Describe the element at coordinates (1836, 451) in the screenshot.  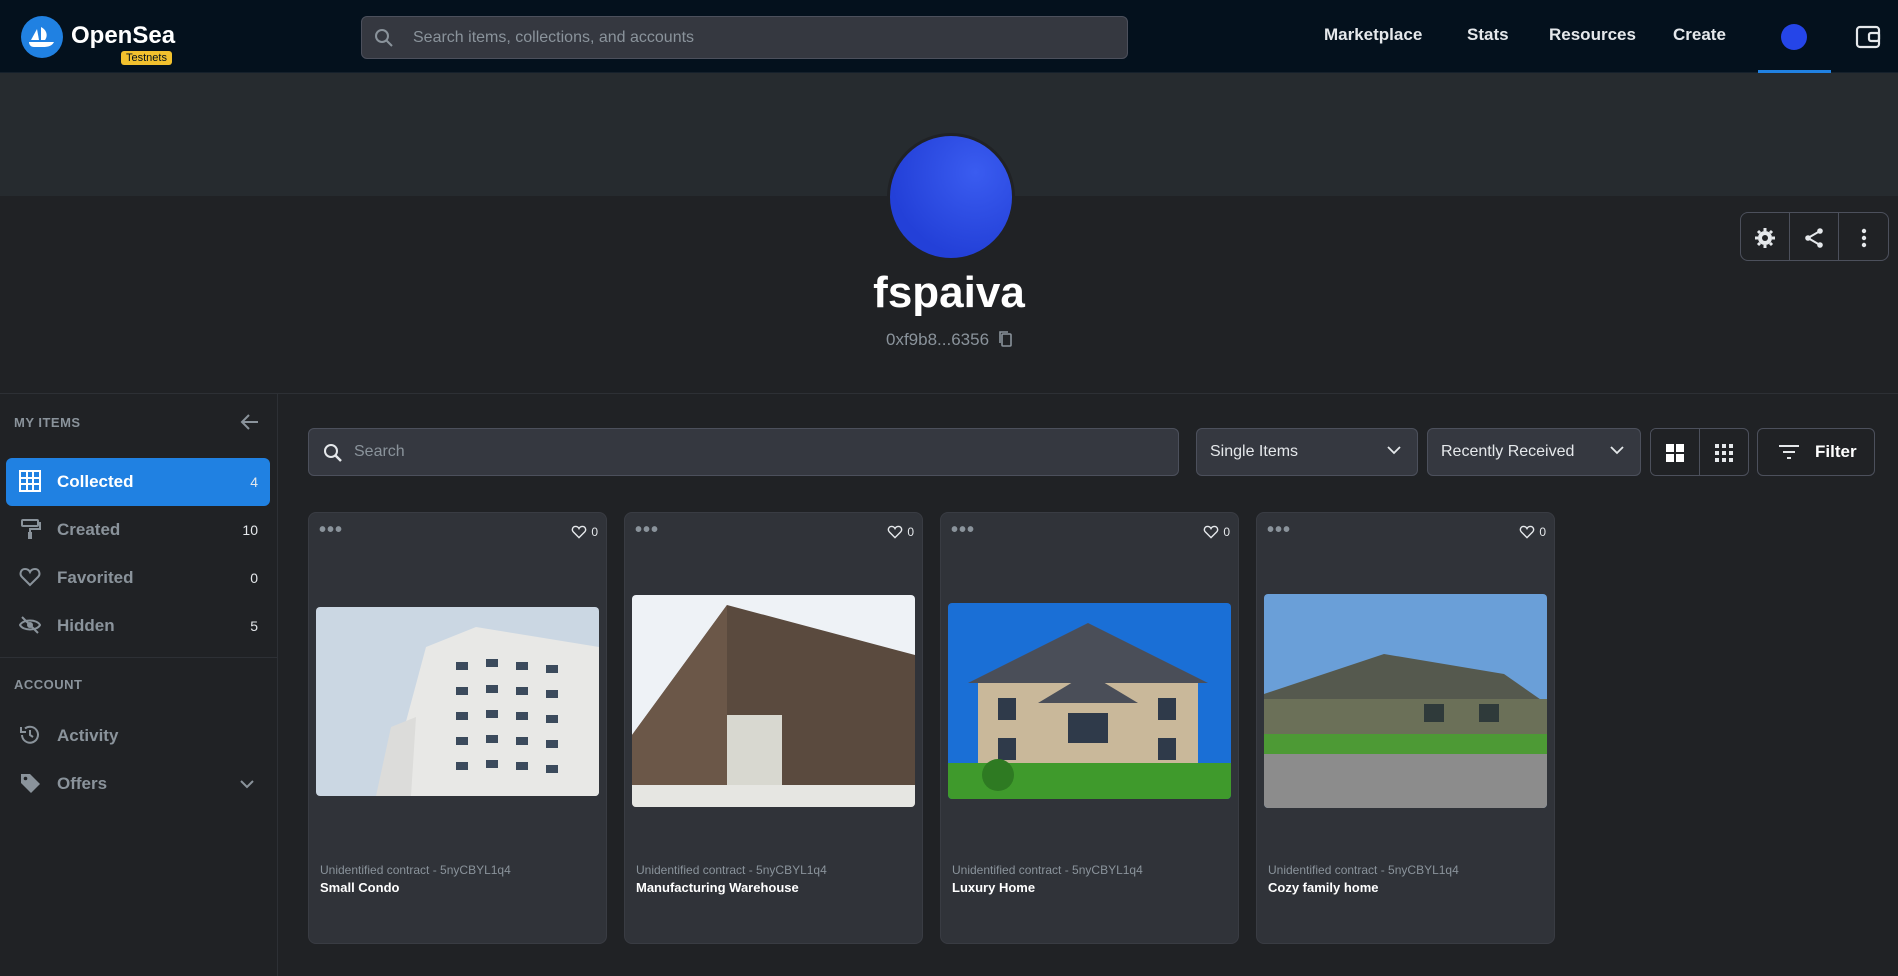
I see `filter-label: Filter` at that location.